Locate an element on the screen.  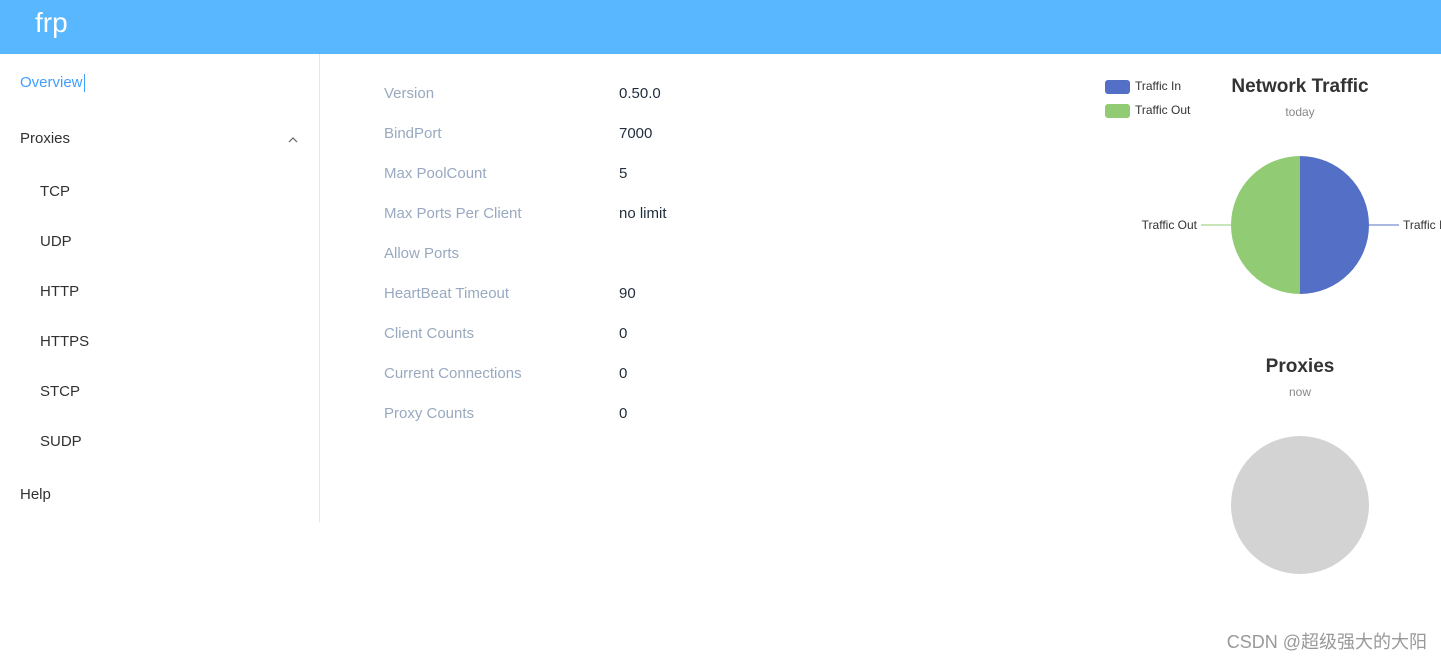
sidebar-item-stcp: STCP is located at coordinates (60, 392).